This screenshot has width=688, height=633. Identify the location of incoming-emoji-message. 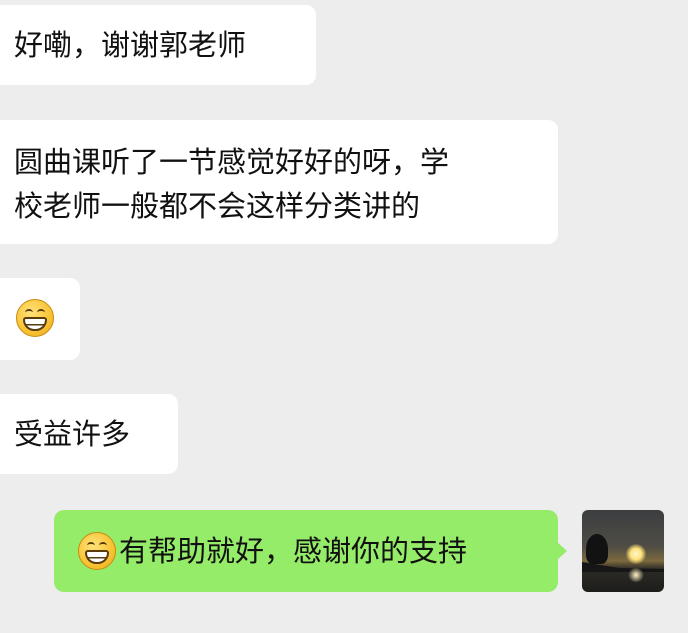
(40, 319).